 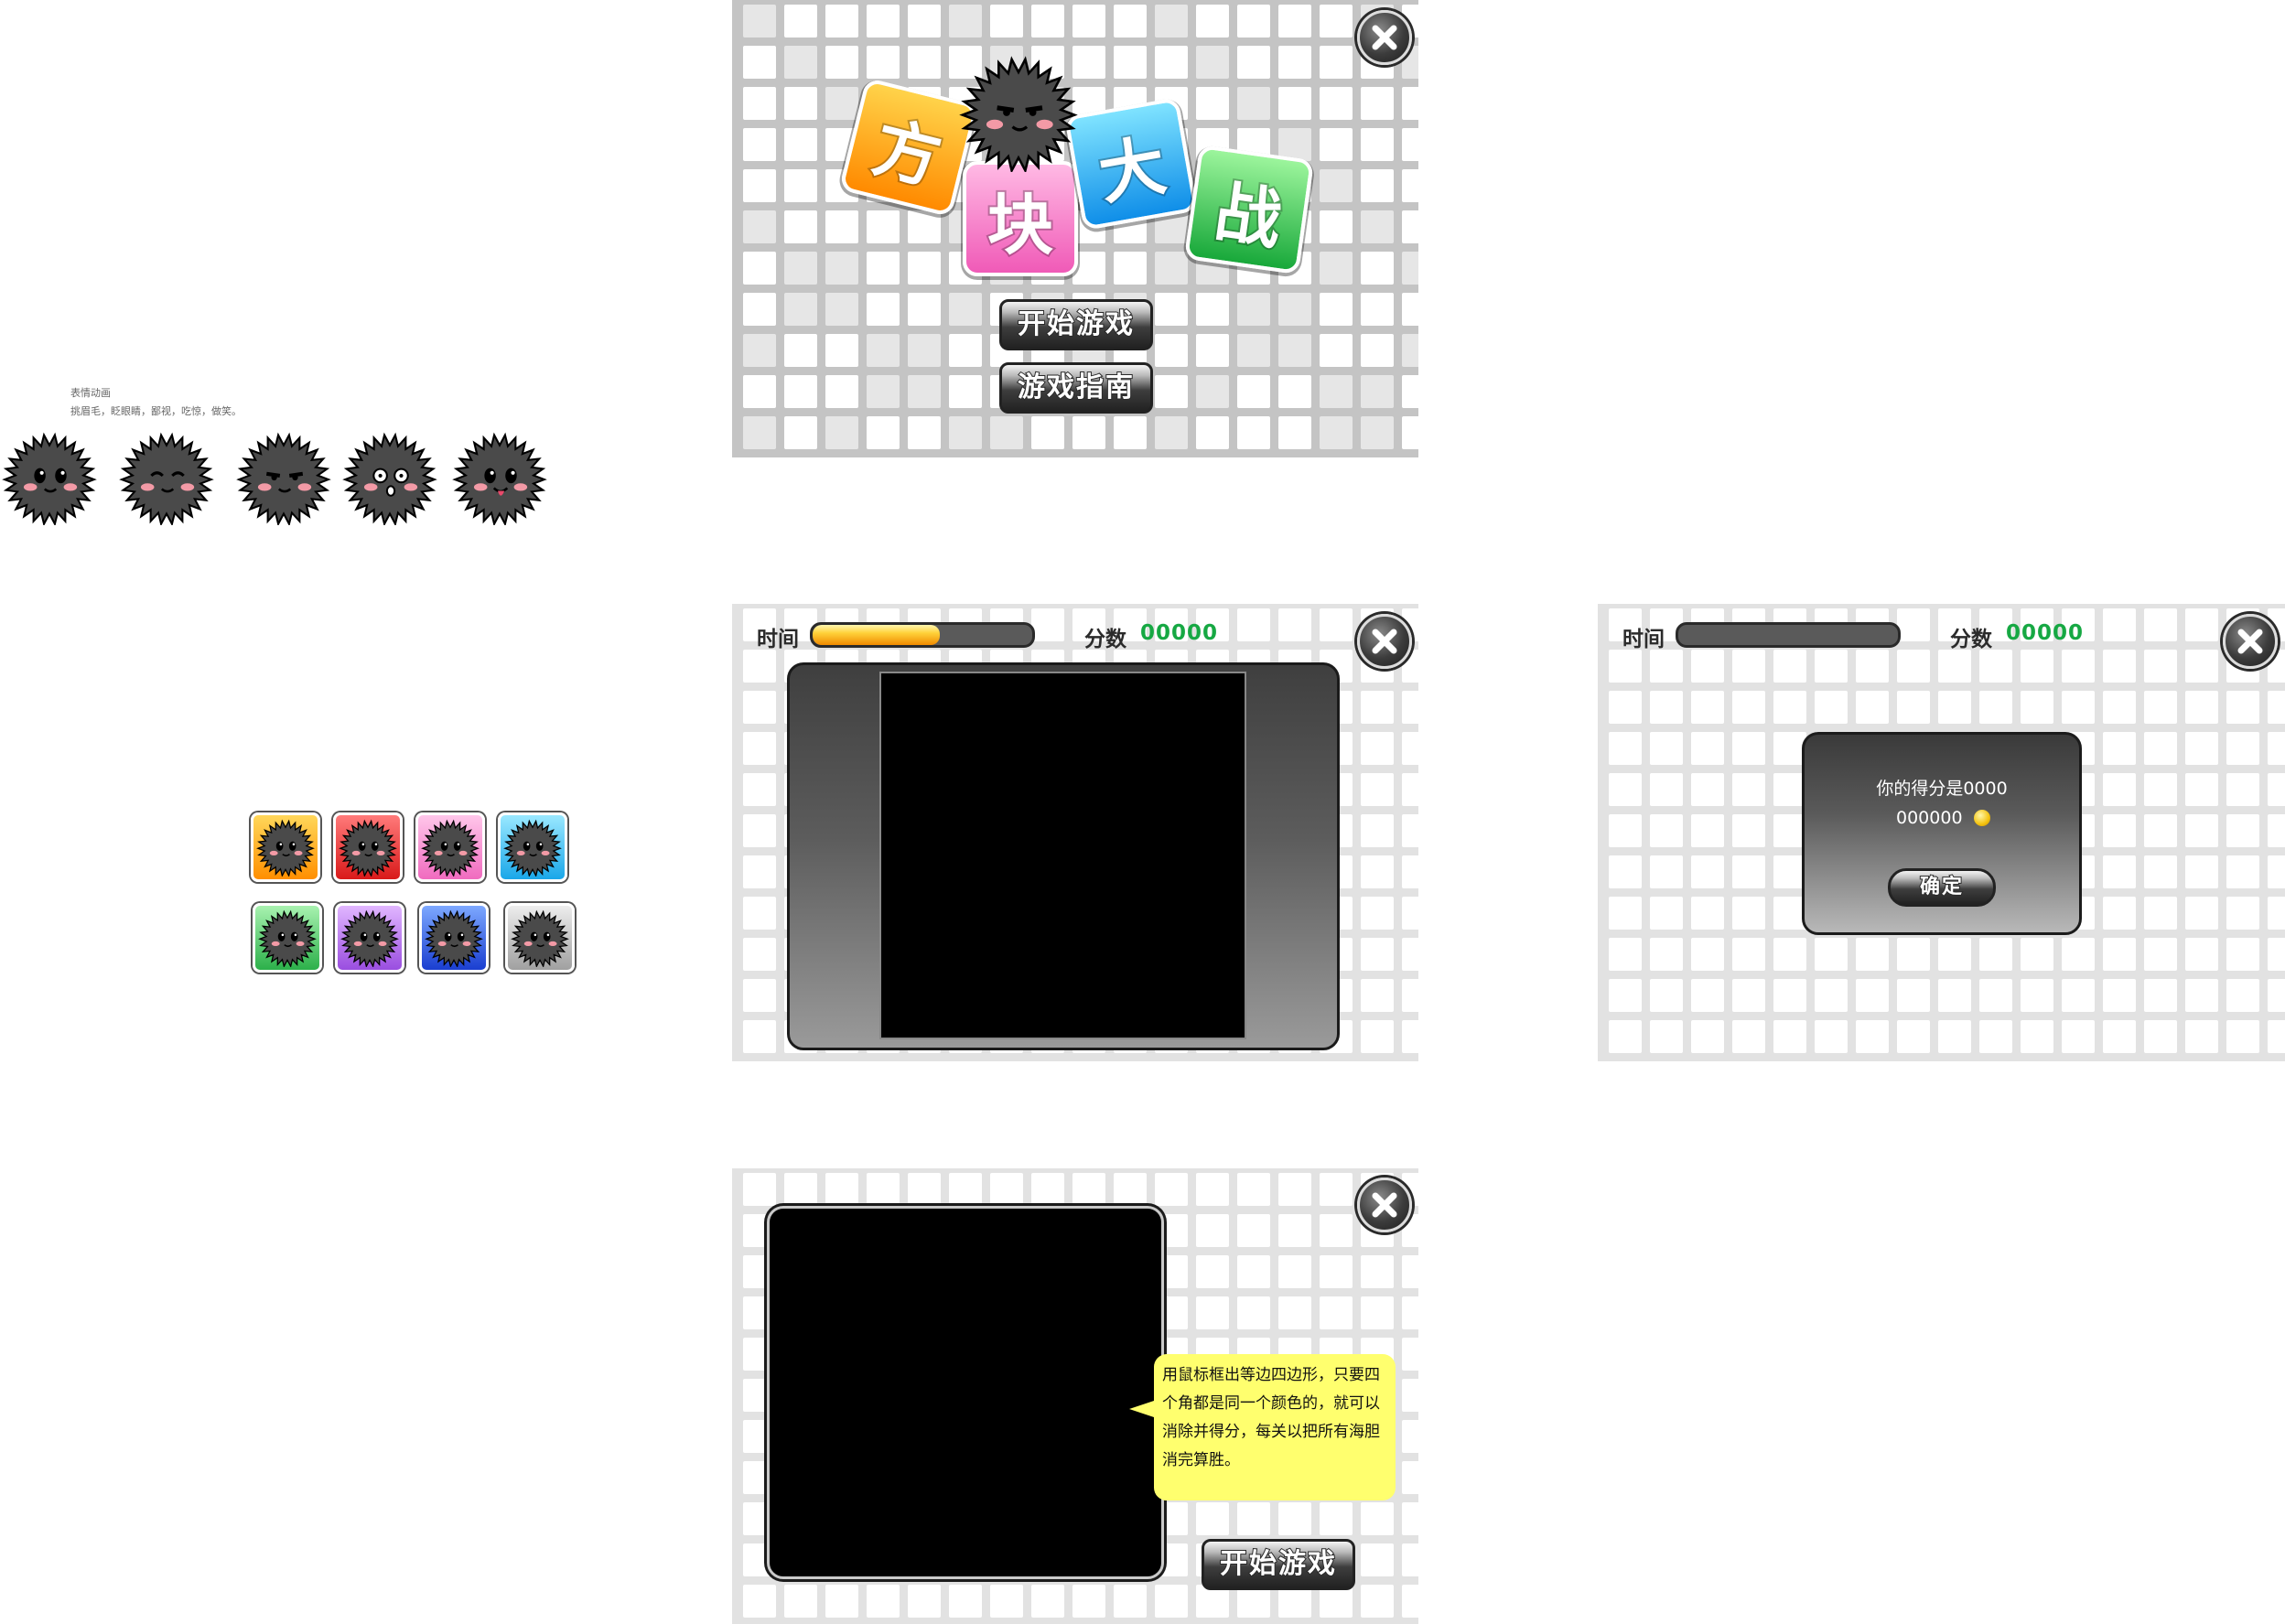 I want to click on urchin-emotion-tongue, so click(x=499, y=479).